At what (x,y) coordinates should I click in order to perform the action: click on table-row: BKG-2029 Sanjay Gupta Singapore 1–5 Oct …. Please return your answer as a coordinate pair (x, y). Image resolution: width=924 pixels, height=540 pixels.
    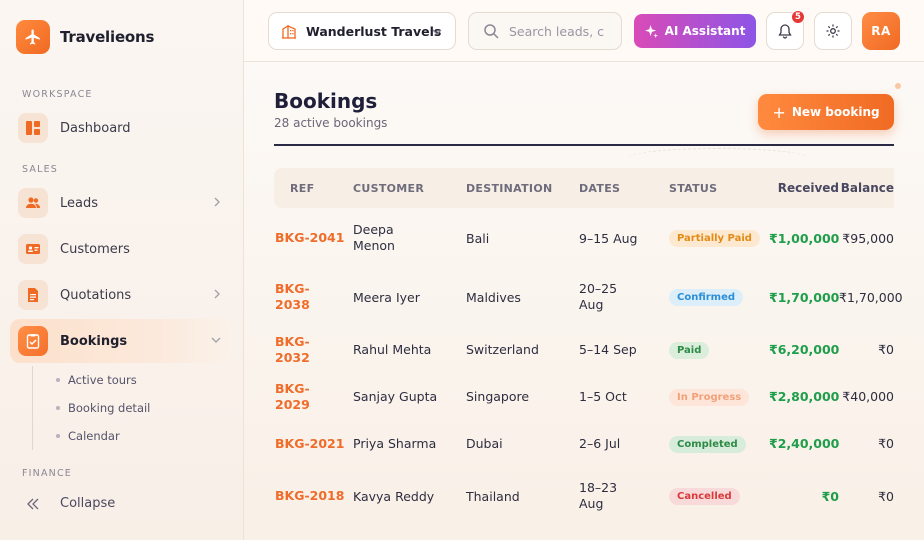
    Looking at the image, I should click on (584, 396).